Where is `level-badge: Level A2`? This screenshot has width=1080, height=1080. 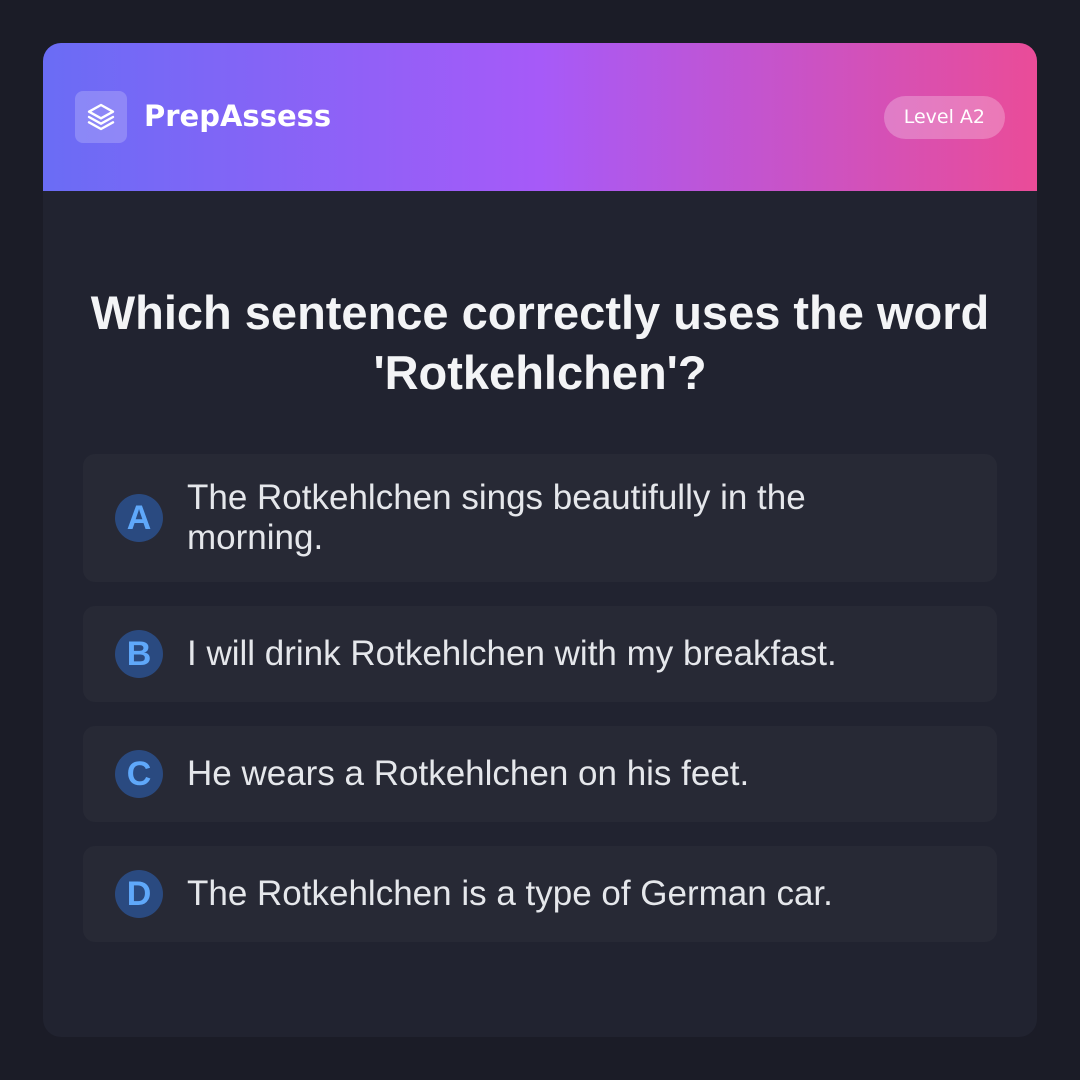
level-badge: Level A2 is located at coordinates (944, 117).